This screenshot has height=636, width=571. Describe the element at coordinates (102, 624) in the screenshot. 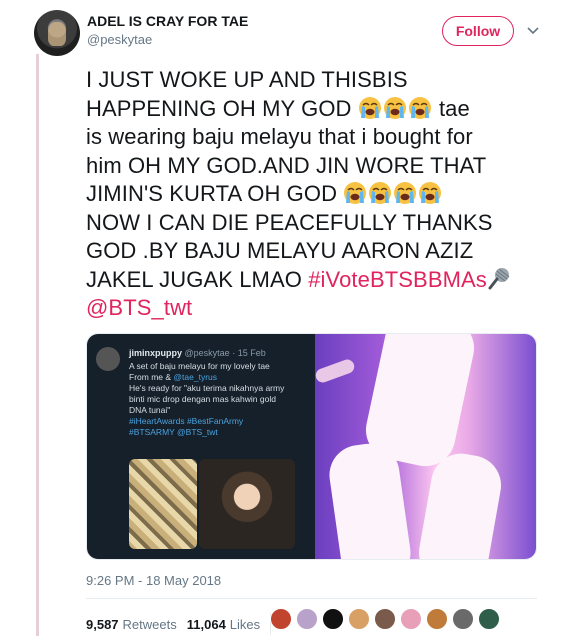

I see `retweets-count: 9,587` at that location.